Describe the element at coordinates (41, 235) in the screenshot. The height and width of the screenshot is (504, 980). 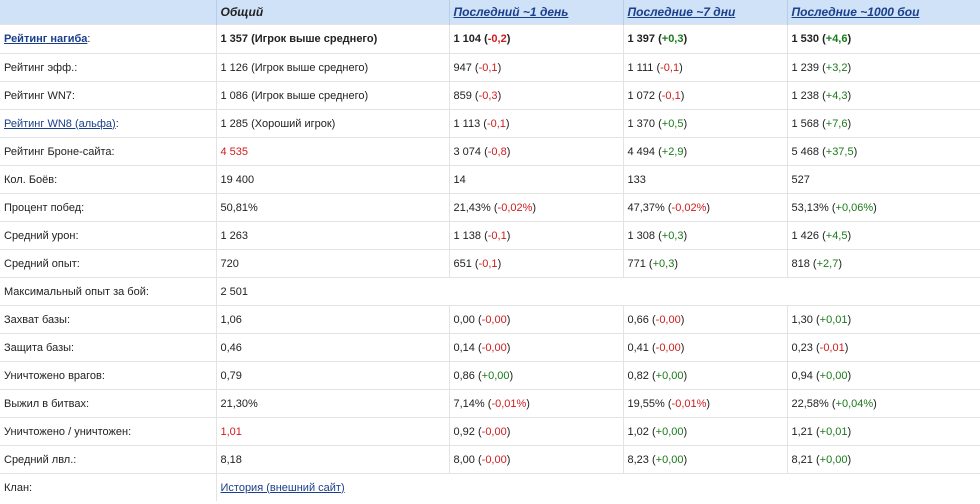
I see `row-label: Средний урон:` at that location.